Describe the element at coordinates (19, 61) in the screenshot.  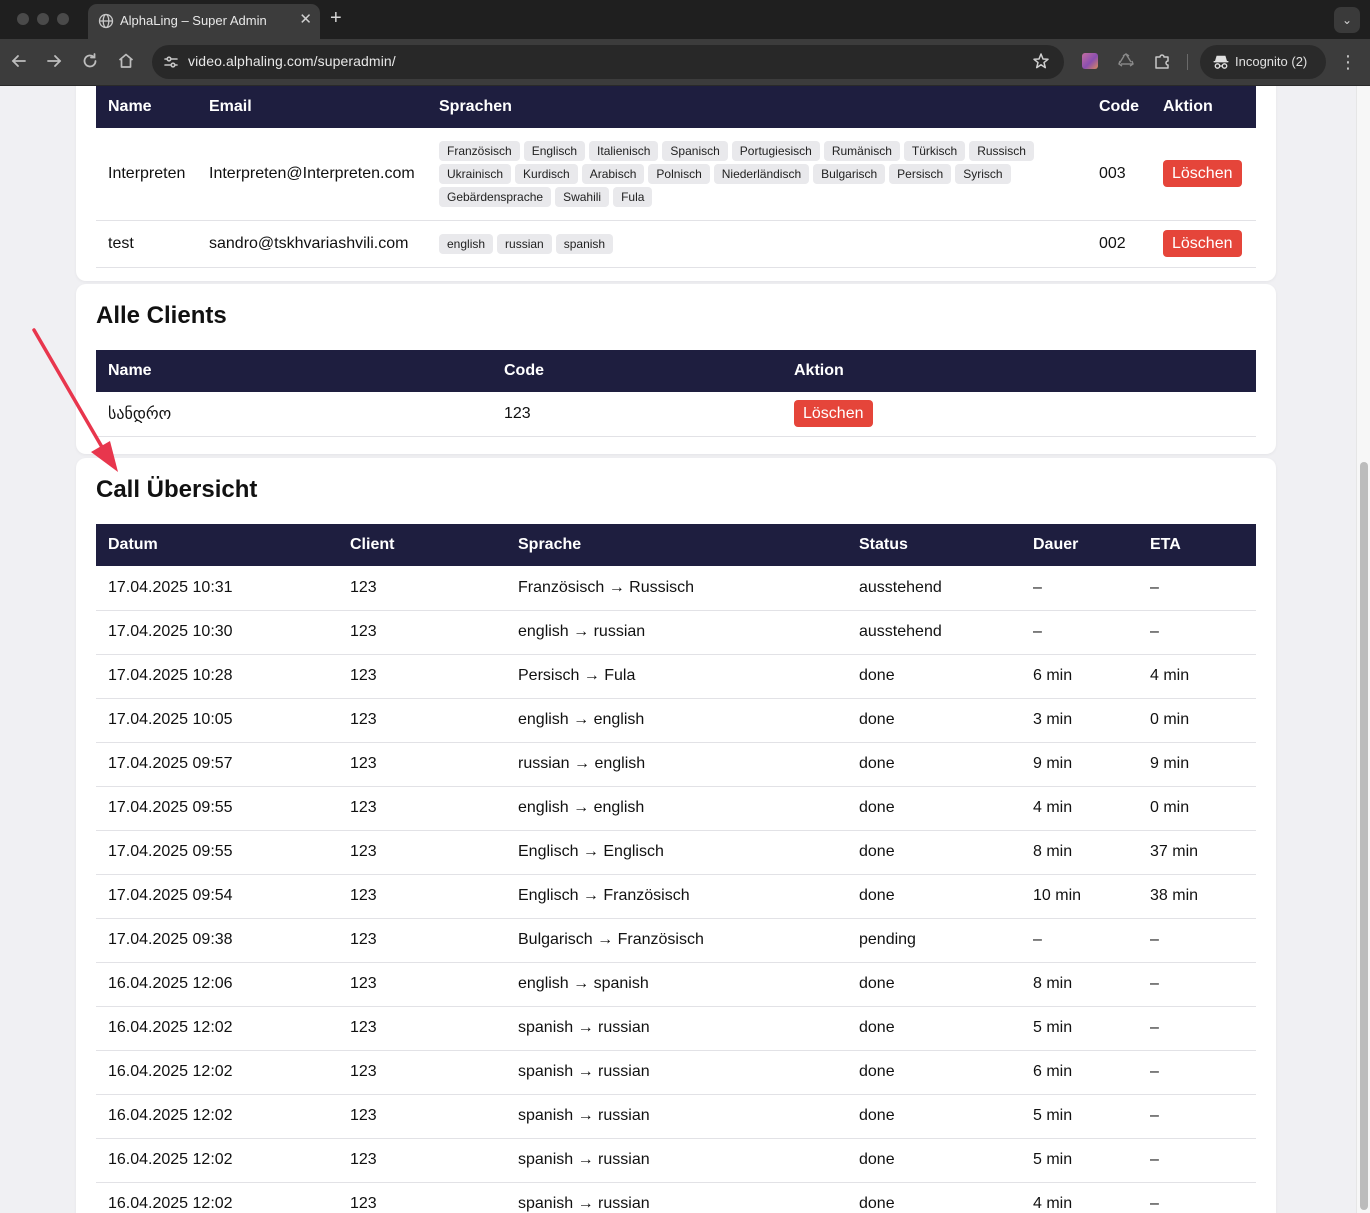
I see `back-arrow-icon` at that location.